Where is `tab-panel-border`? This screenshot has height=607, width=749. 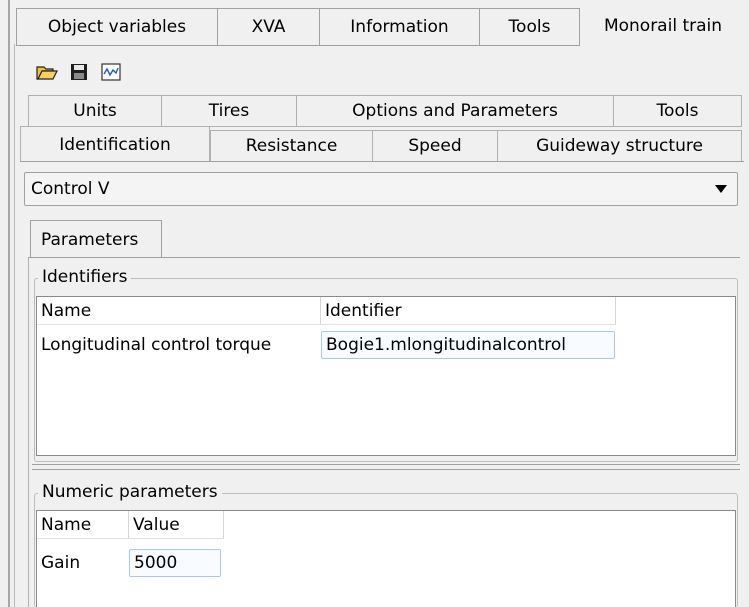
tab-panel-border is located at coordinates (382, 161).